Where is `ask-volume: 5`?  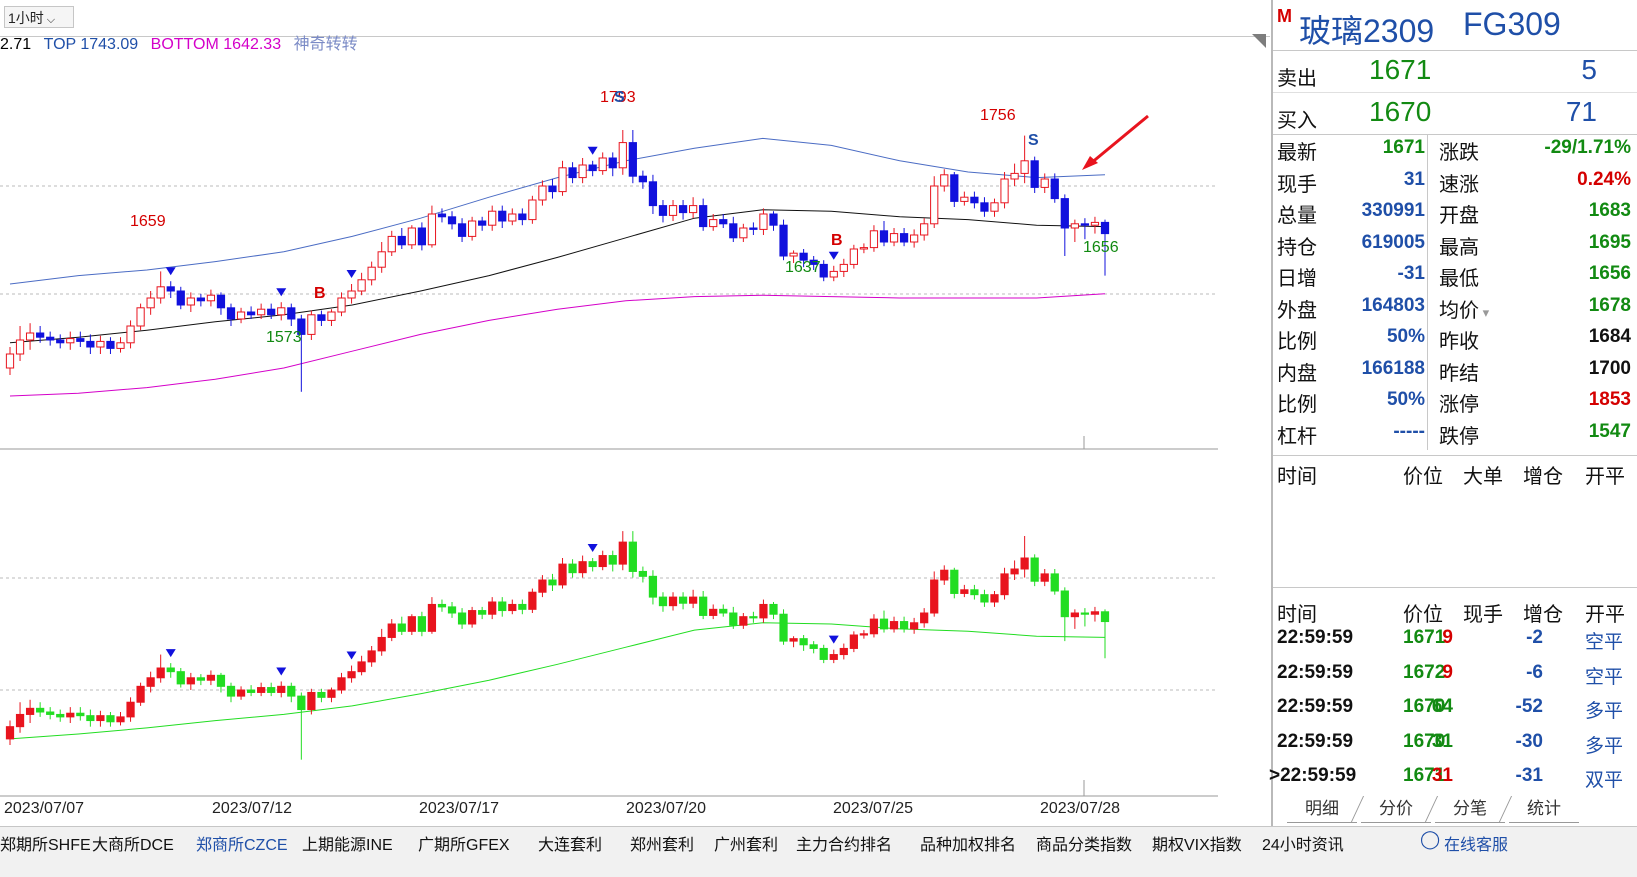
ask-volume: 5 is located at coordinates (1589, 69).